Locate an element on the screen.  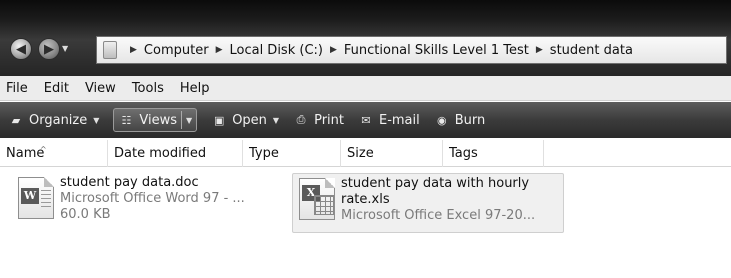
file-size: 60.0 KB is located at coordinates (85, 214).